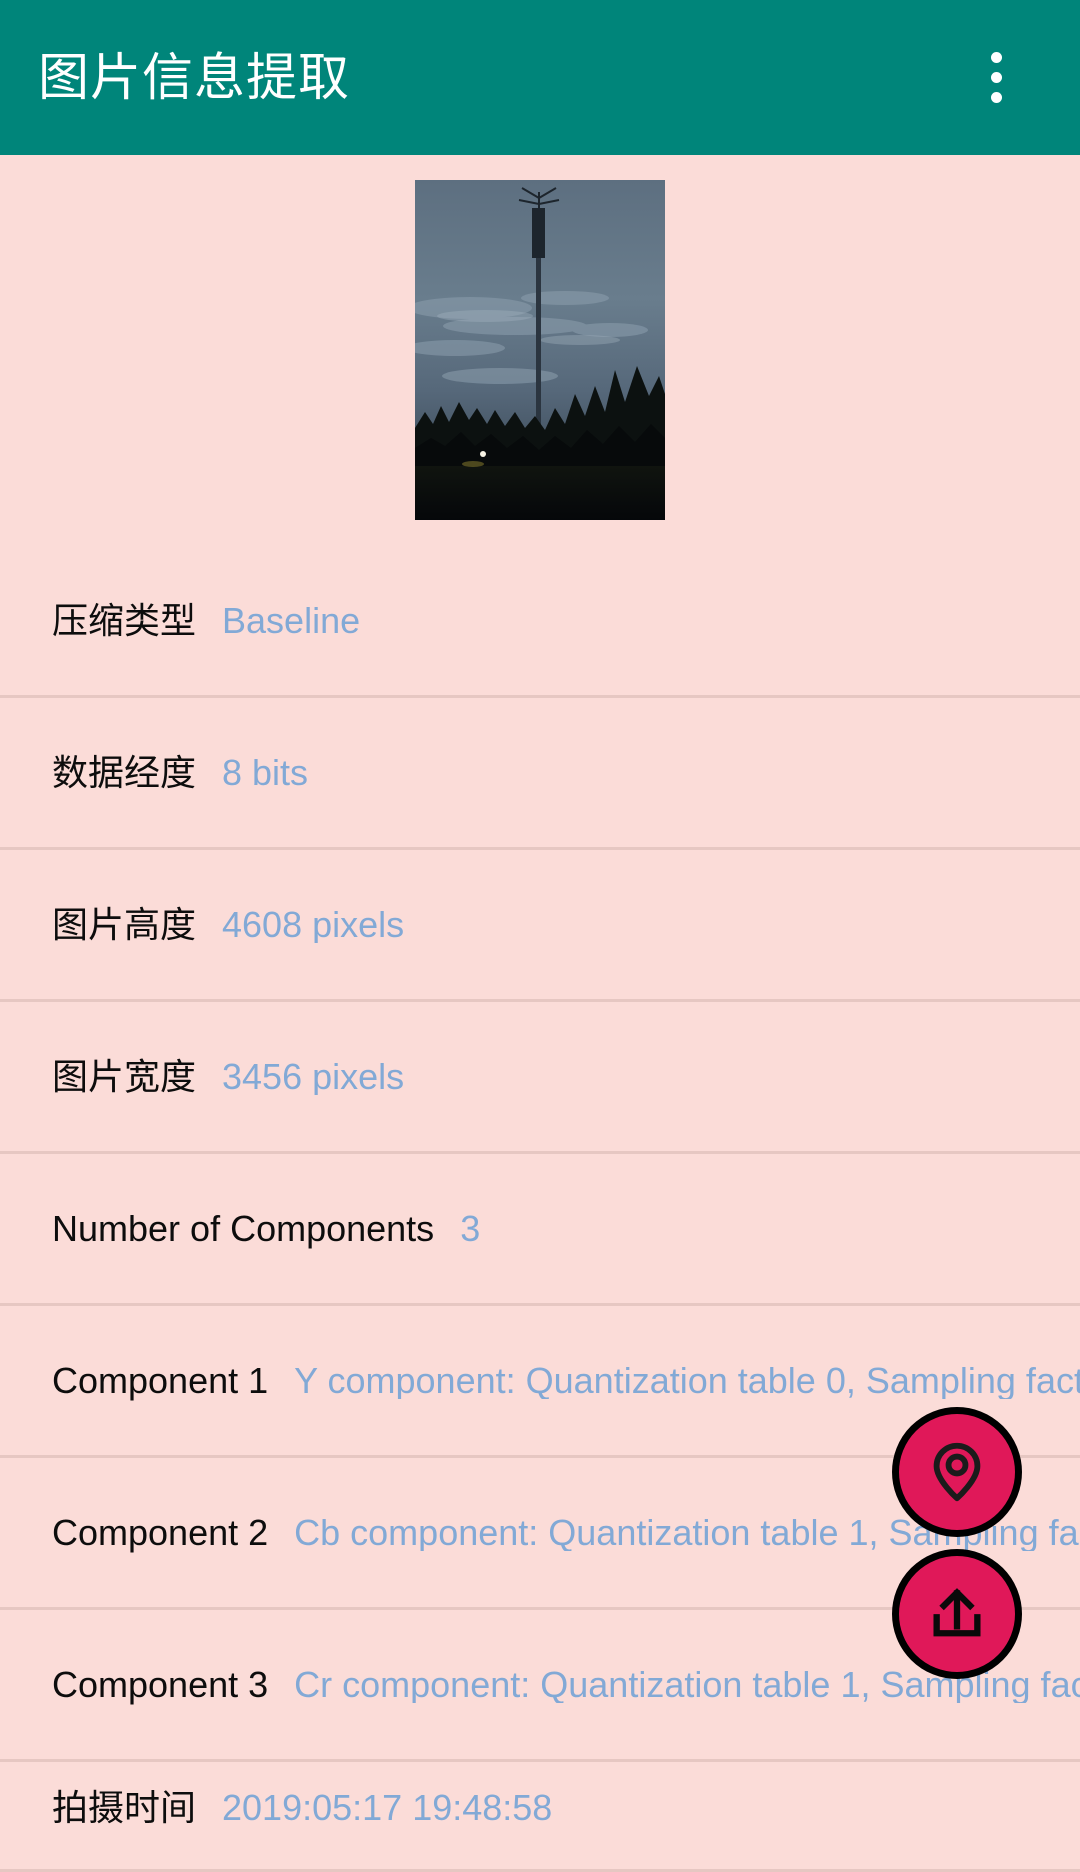 The image size is (1080, 1872). What do you see at coordinates (124, 772) in the screenshot?
I see `info-row-label: 数据经度` at bounding box center [124, 772].